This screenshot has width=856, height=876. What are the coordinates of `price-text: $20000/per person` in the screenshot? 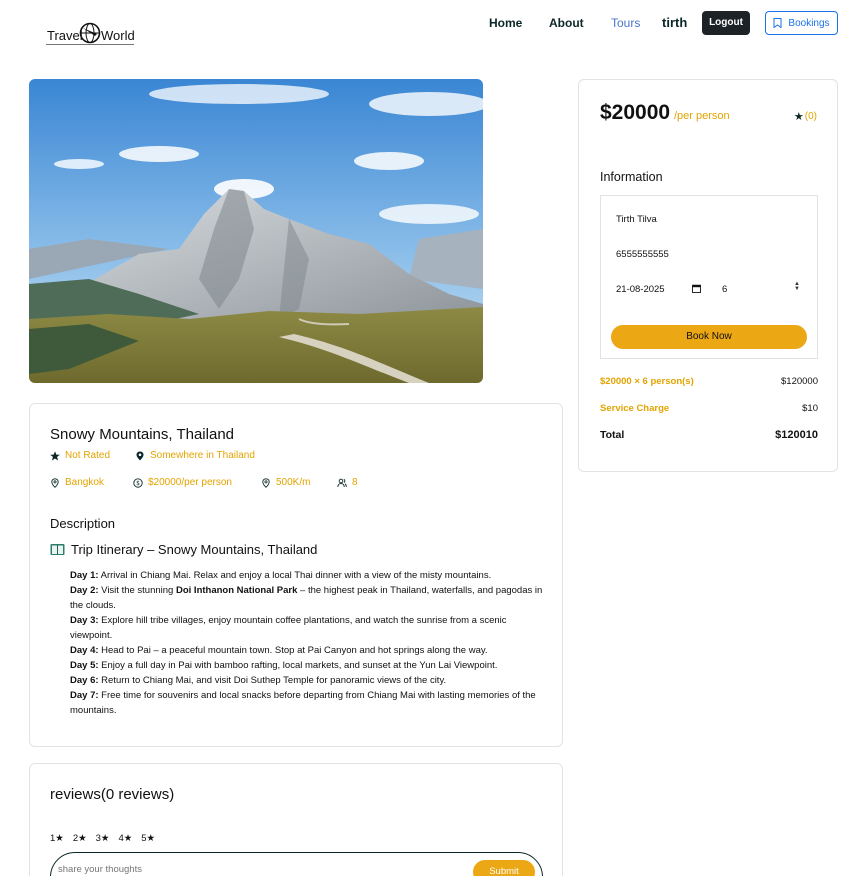 It's located at (190, 482).